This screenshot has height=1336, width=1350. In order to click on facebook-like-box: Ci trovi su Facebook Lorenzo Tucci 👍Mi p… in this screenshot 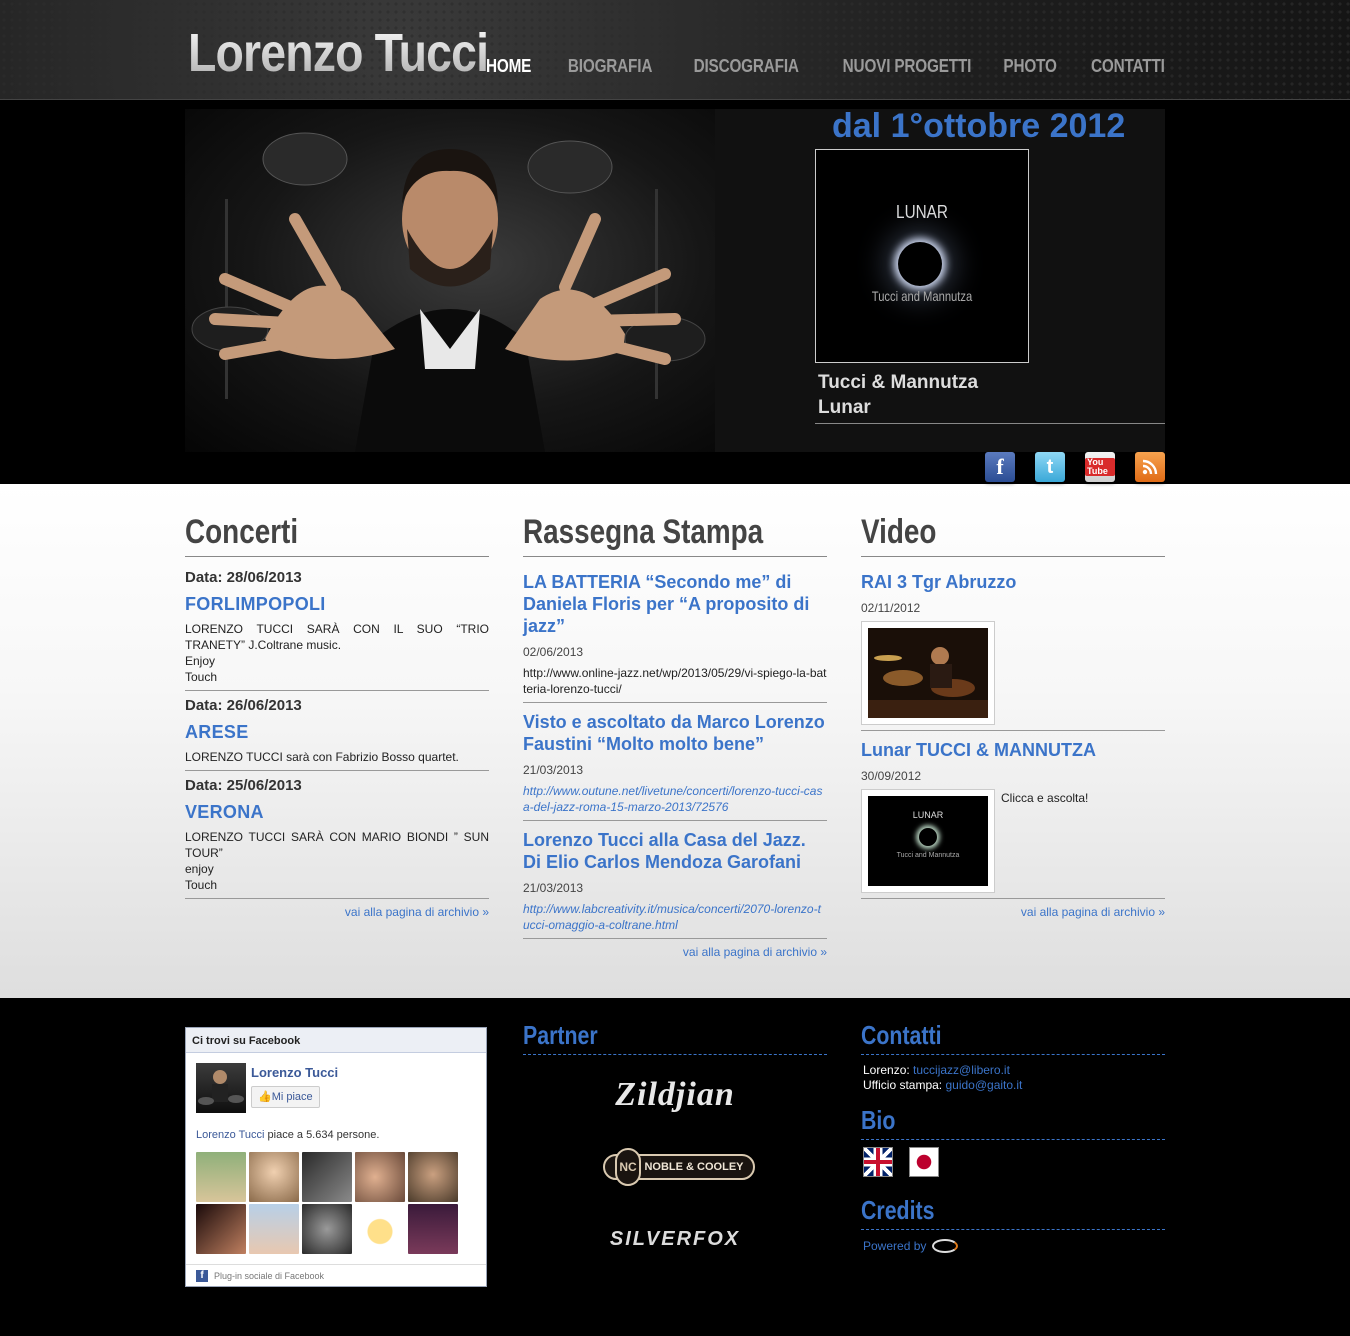, I will do `click(336, 1157)`.